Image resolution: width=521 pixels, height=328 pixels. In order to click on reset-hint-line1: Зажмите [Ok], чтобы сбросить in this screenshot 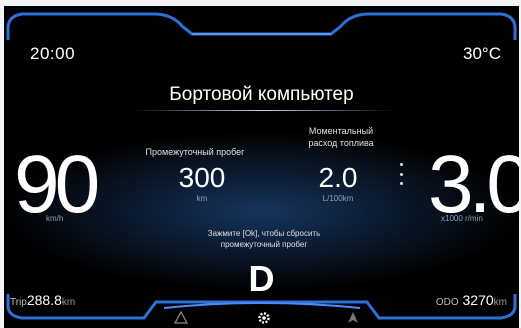, I will do `click(264, 233)`.